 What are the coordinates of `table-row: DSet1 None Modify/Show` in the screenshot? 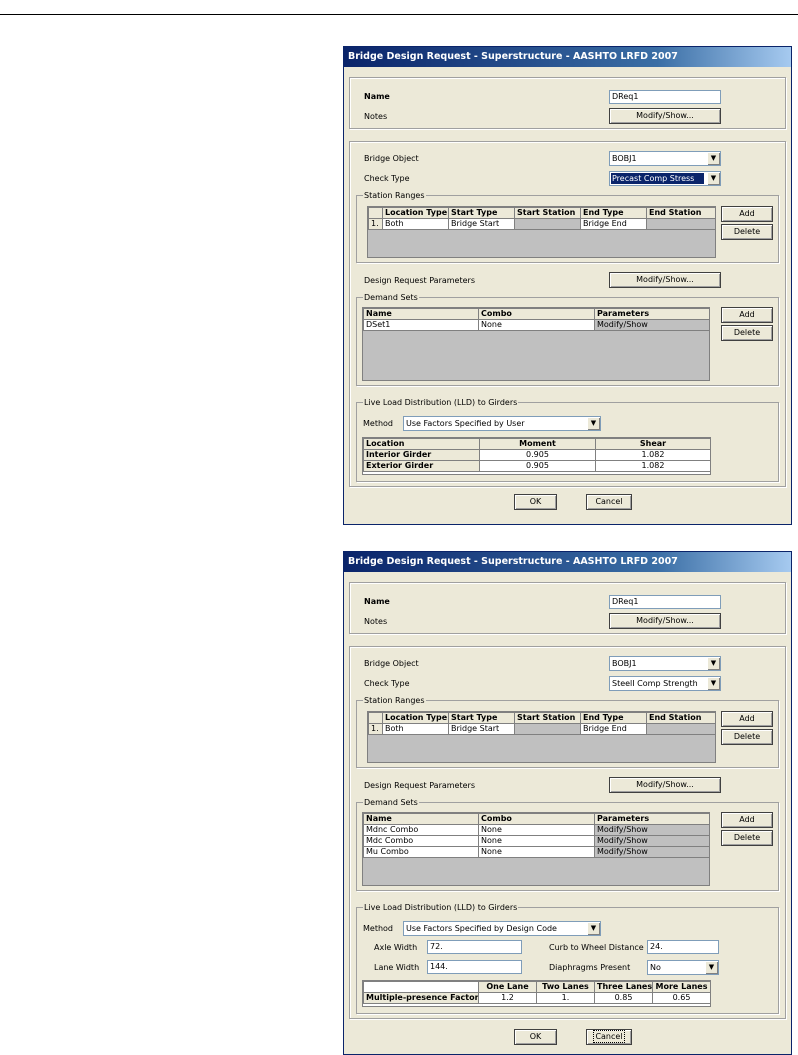 It's located at (536, 325).